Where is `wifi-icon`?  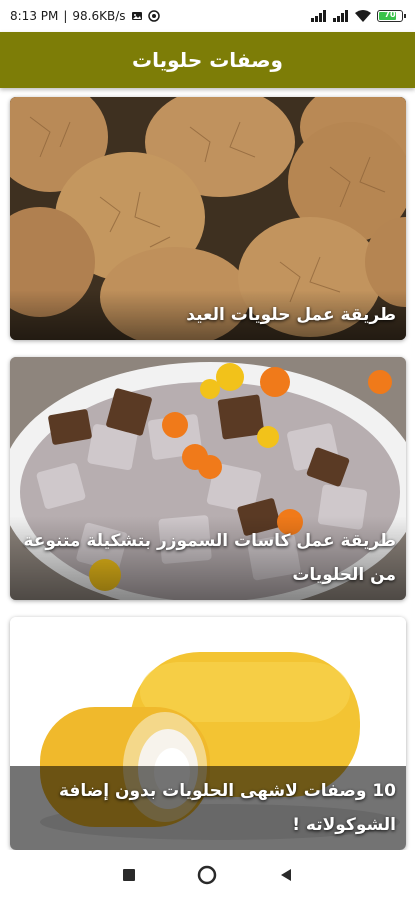 wifi-icon is located at coordinates (363, 16).